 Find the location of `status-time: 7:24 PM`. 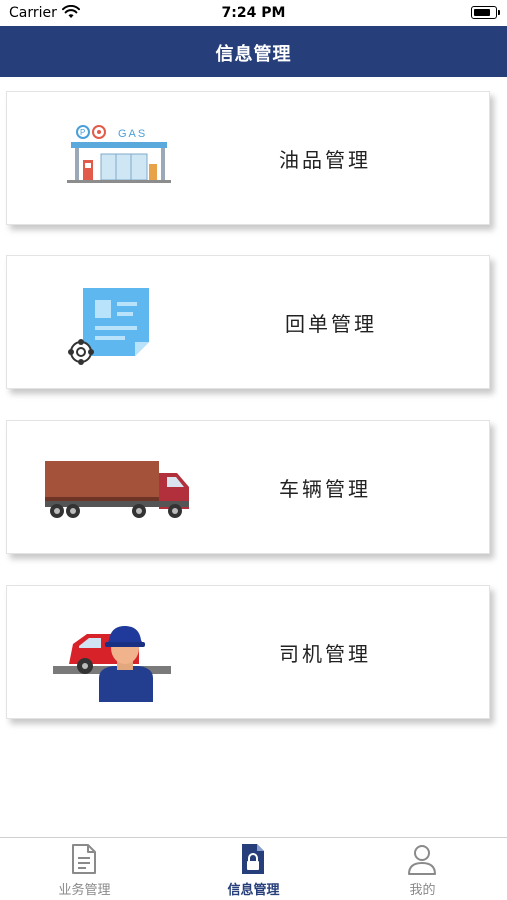

status-time: 7:24 PM is located at coordinates (253, 13).